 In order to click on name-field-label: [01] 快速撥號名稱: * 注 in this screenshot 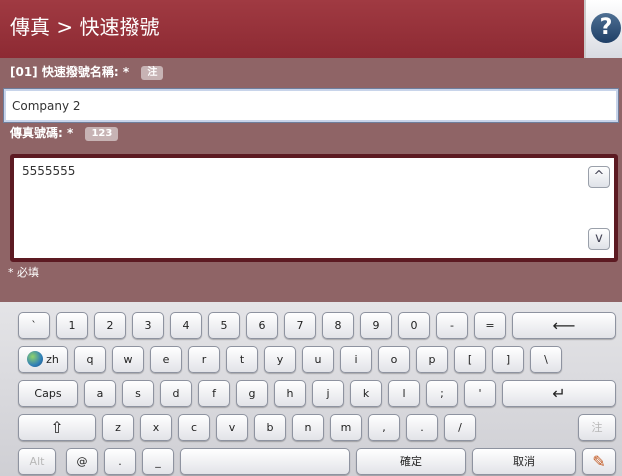, I will do `click(87, 72)`.